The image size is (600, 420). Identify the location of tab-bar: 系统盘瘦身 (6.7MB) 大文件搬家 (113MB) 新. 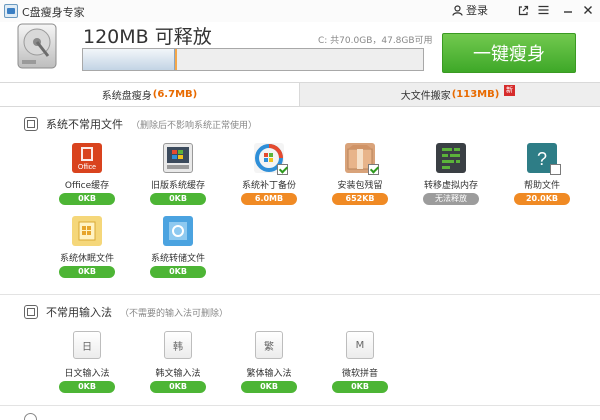
(300, 94).